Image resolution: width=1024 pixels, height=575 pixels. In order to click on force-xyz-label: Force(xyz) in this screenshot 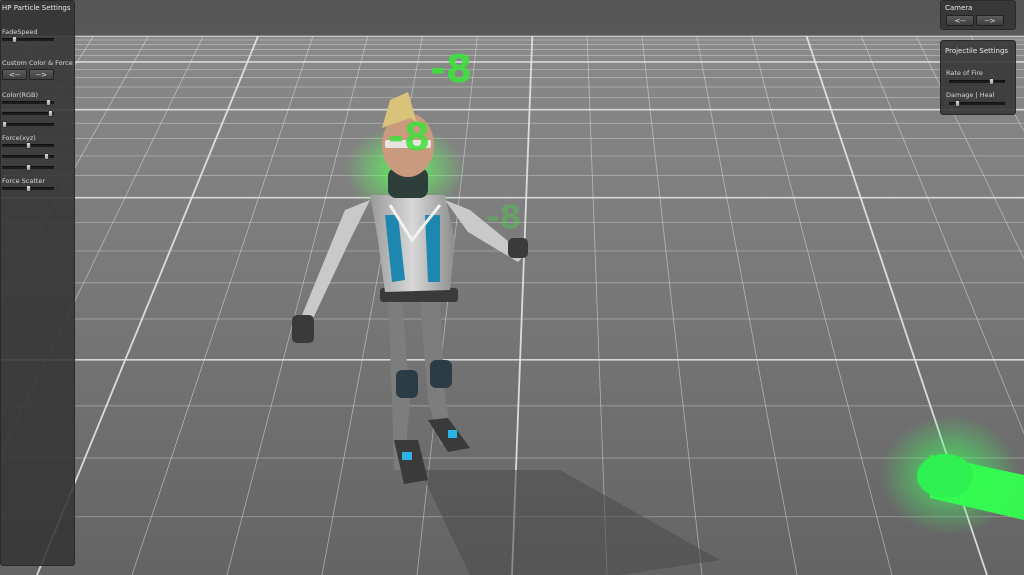, I will do `click(19, 138)`.